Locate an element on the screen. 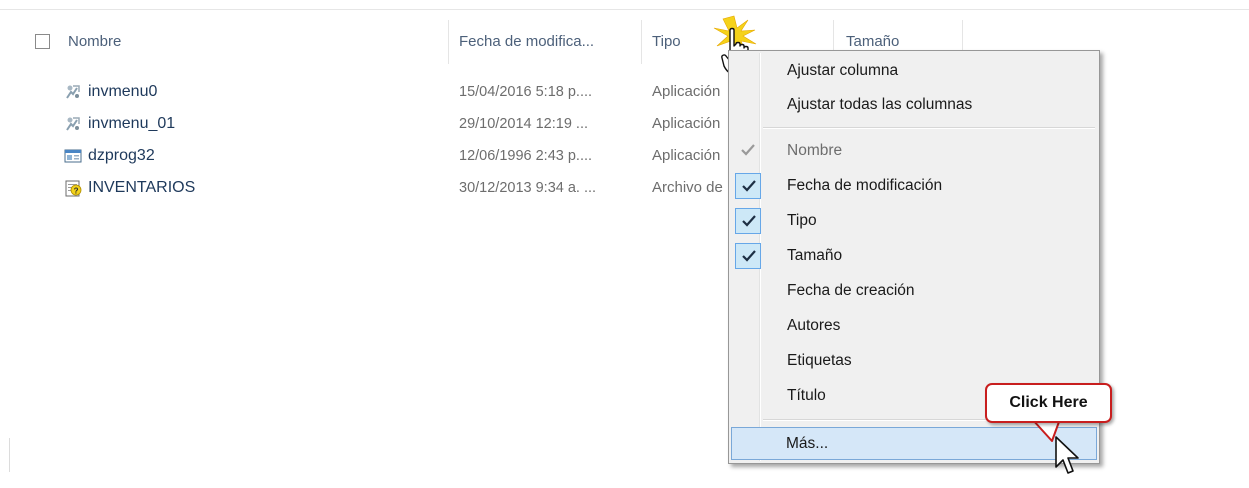  arrow-pointer-icon is located at coordinates (1067, 455).